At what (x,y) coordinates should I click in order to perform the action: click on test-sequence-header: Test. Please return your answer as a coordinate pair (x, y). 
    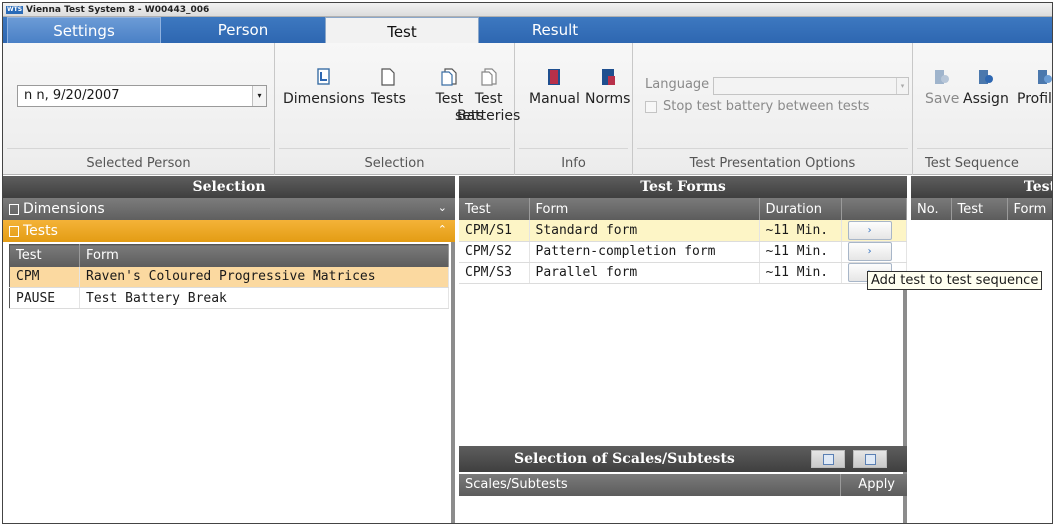
    Looking at the image, I should click on (982, 187).